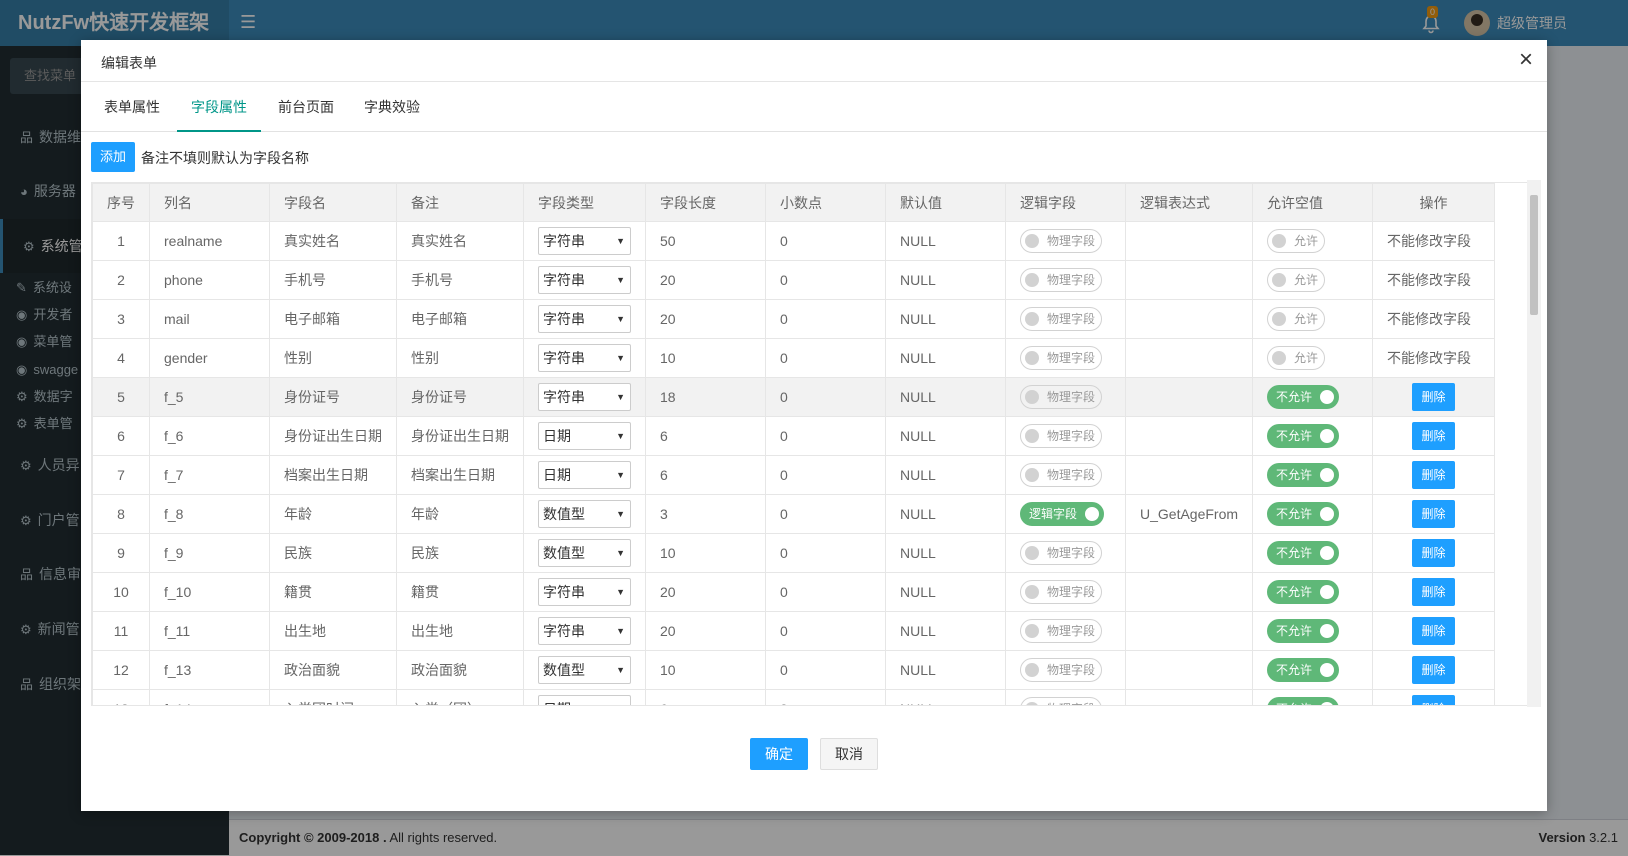  I want to click on table-row: 7f_7档案出生日期档案出生日期日期60NULL物理字段不允许删除, so click(794, 475).